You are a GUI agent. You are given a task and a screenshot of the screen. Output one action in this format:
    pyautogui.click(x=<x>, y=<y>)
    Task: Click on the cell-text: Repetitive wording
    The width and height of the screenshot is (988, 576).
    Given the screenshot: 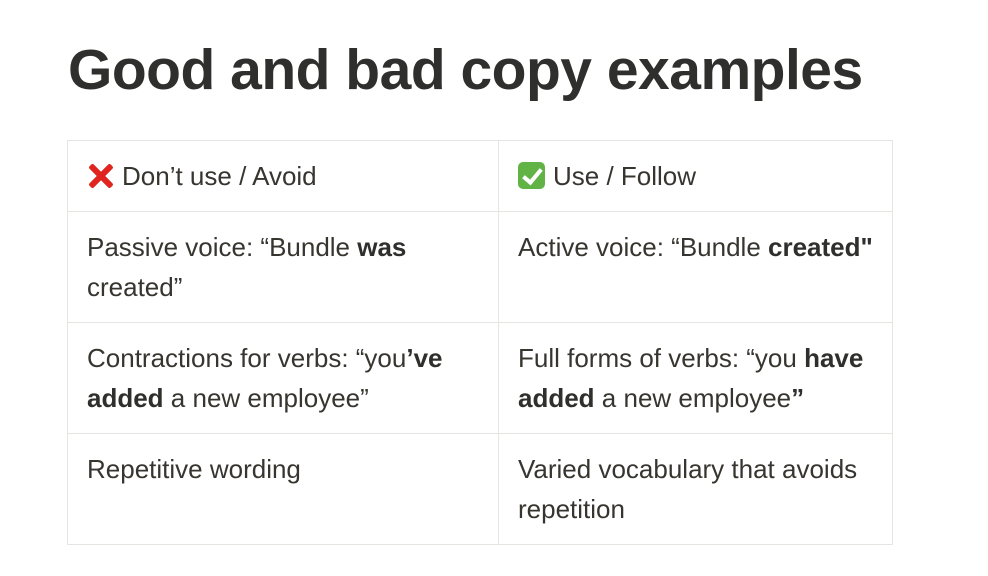 What is the action you would take?
    pyautogui.click(x=194, y=469)
    